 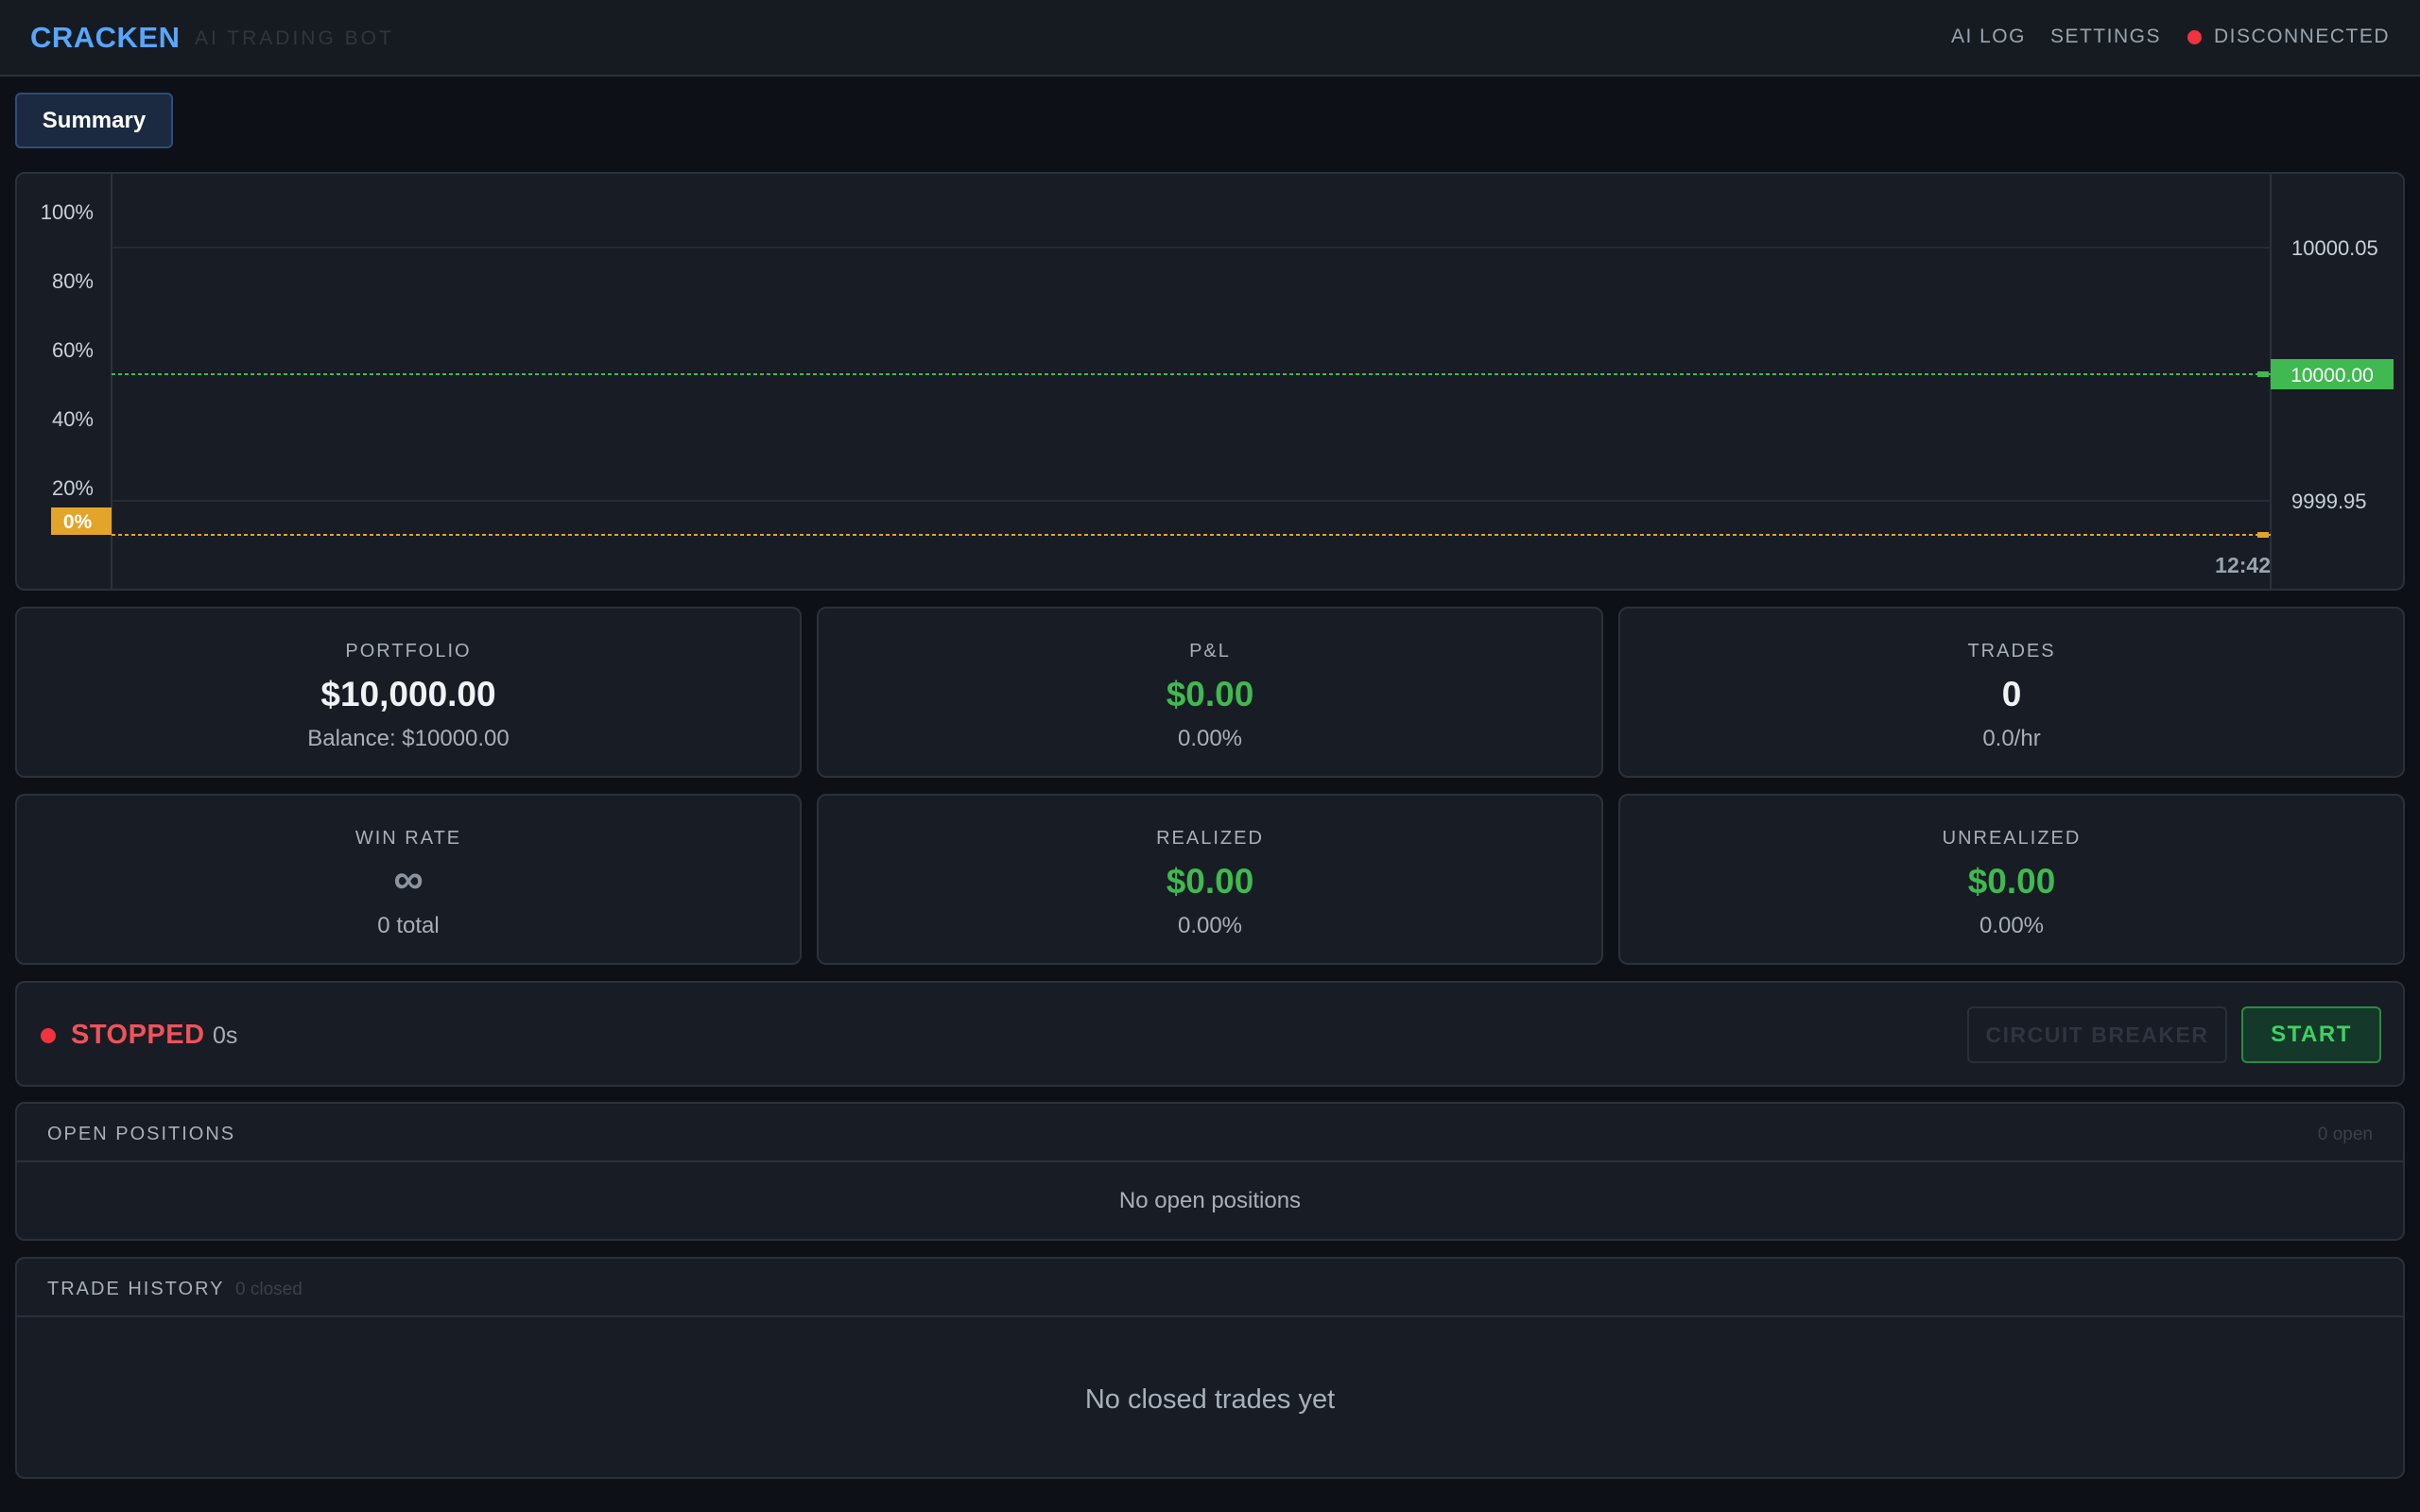 What do you see at coordinates (2170, 37) in the screenshot?
I see `top-nav: AI LOG SETTINGS DISCONNECTED` at bounding box center [2170, 37].